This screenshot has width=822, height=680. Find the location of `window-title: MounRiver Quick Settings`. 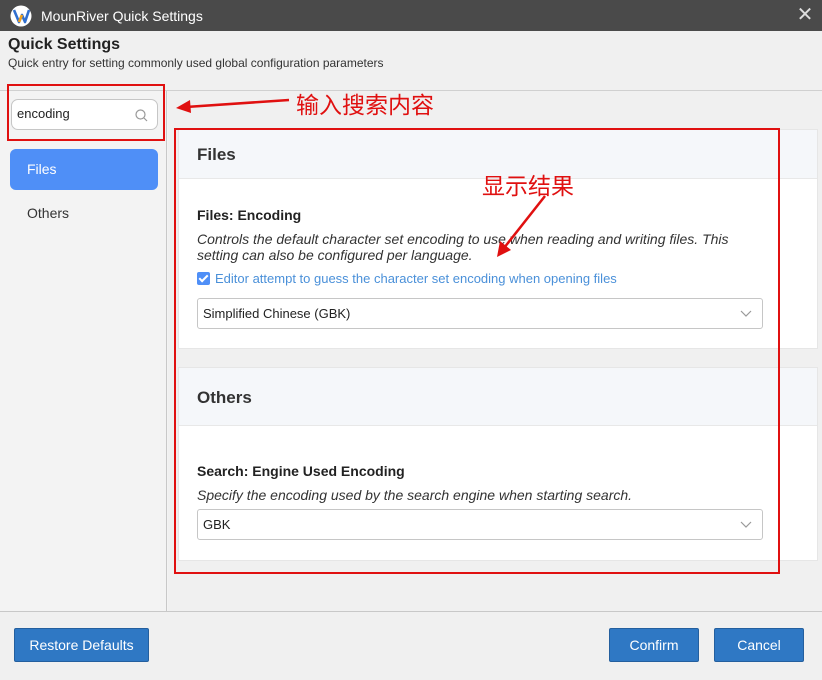

window-title: MounRiver Quick Settings is located at coordinates (122, 15).